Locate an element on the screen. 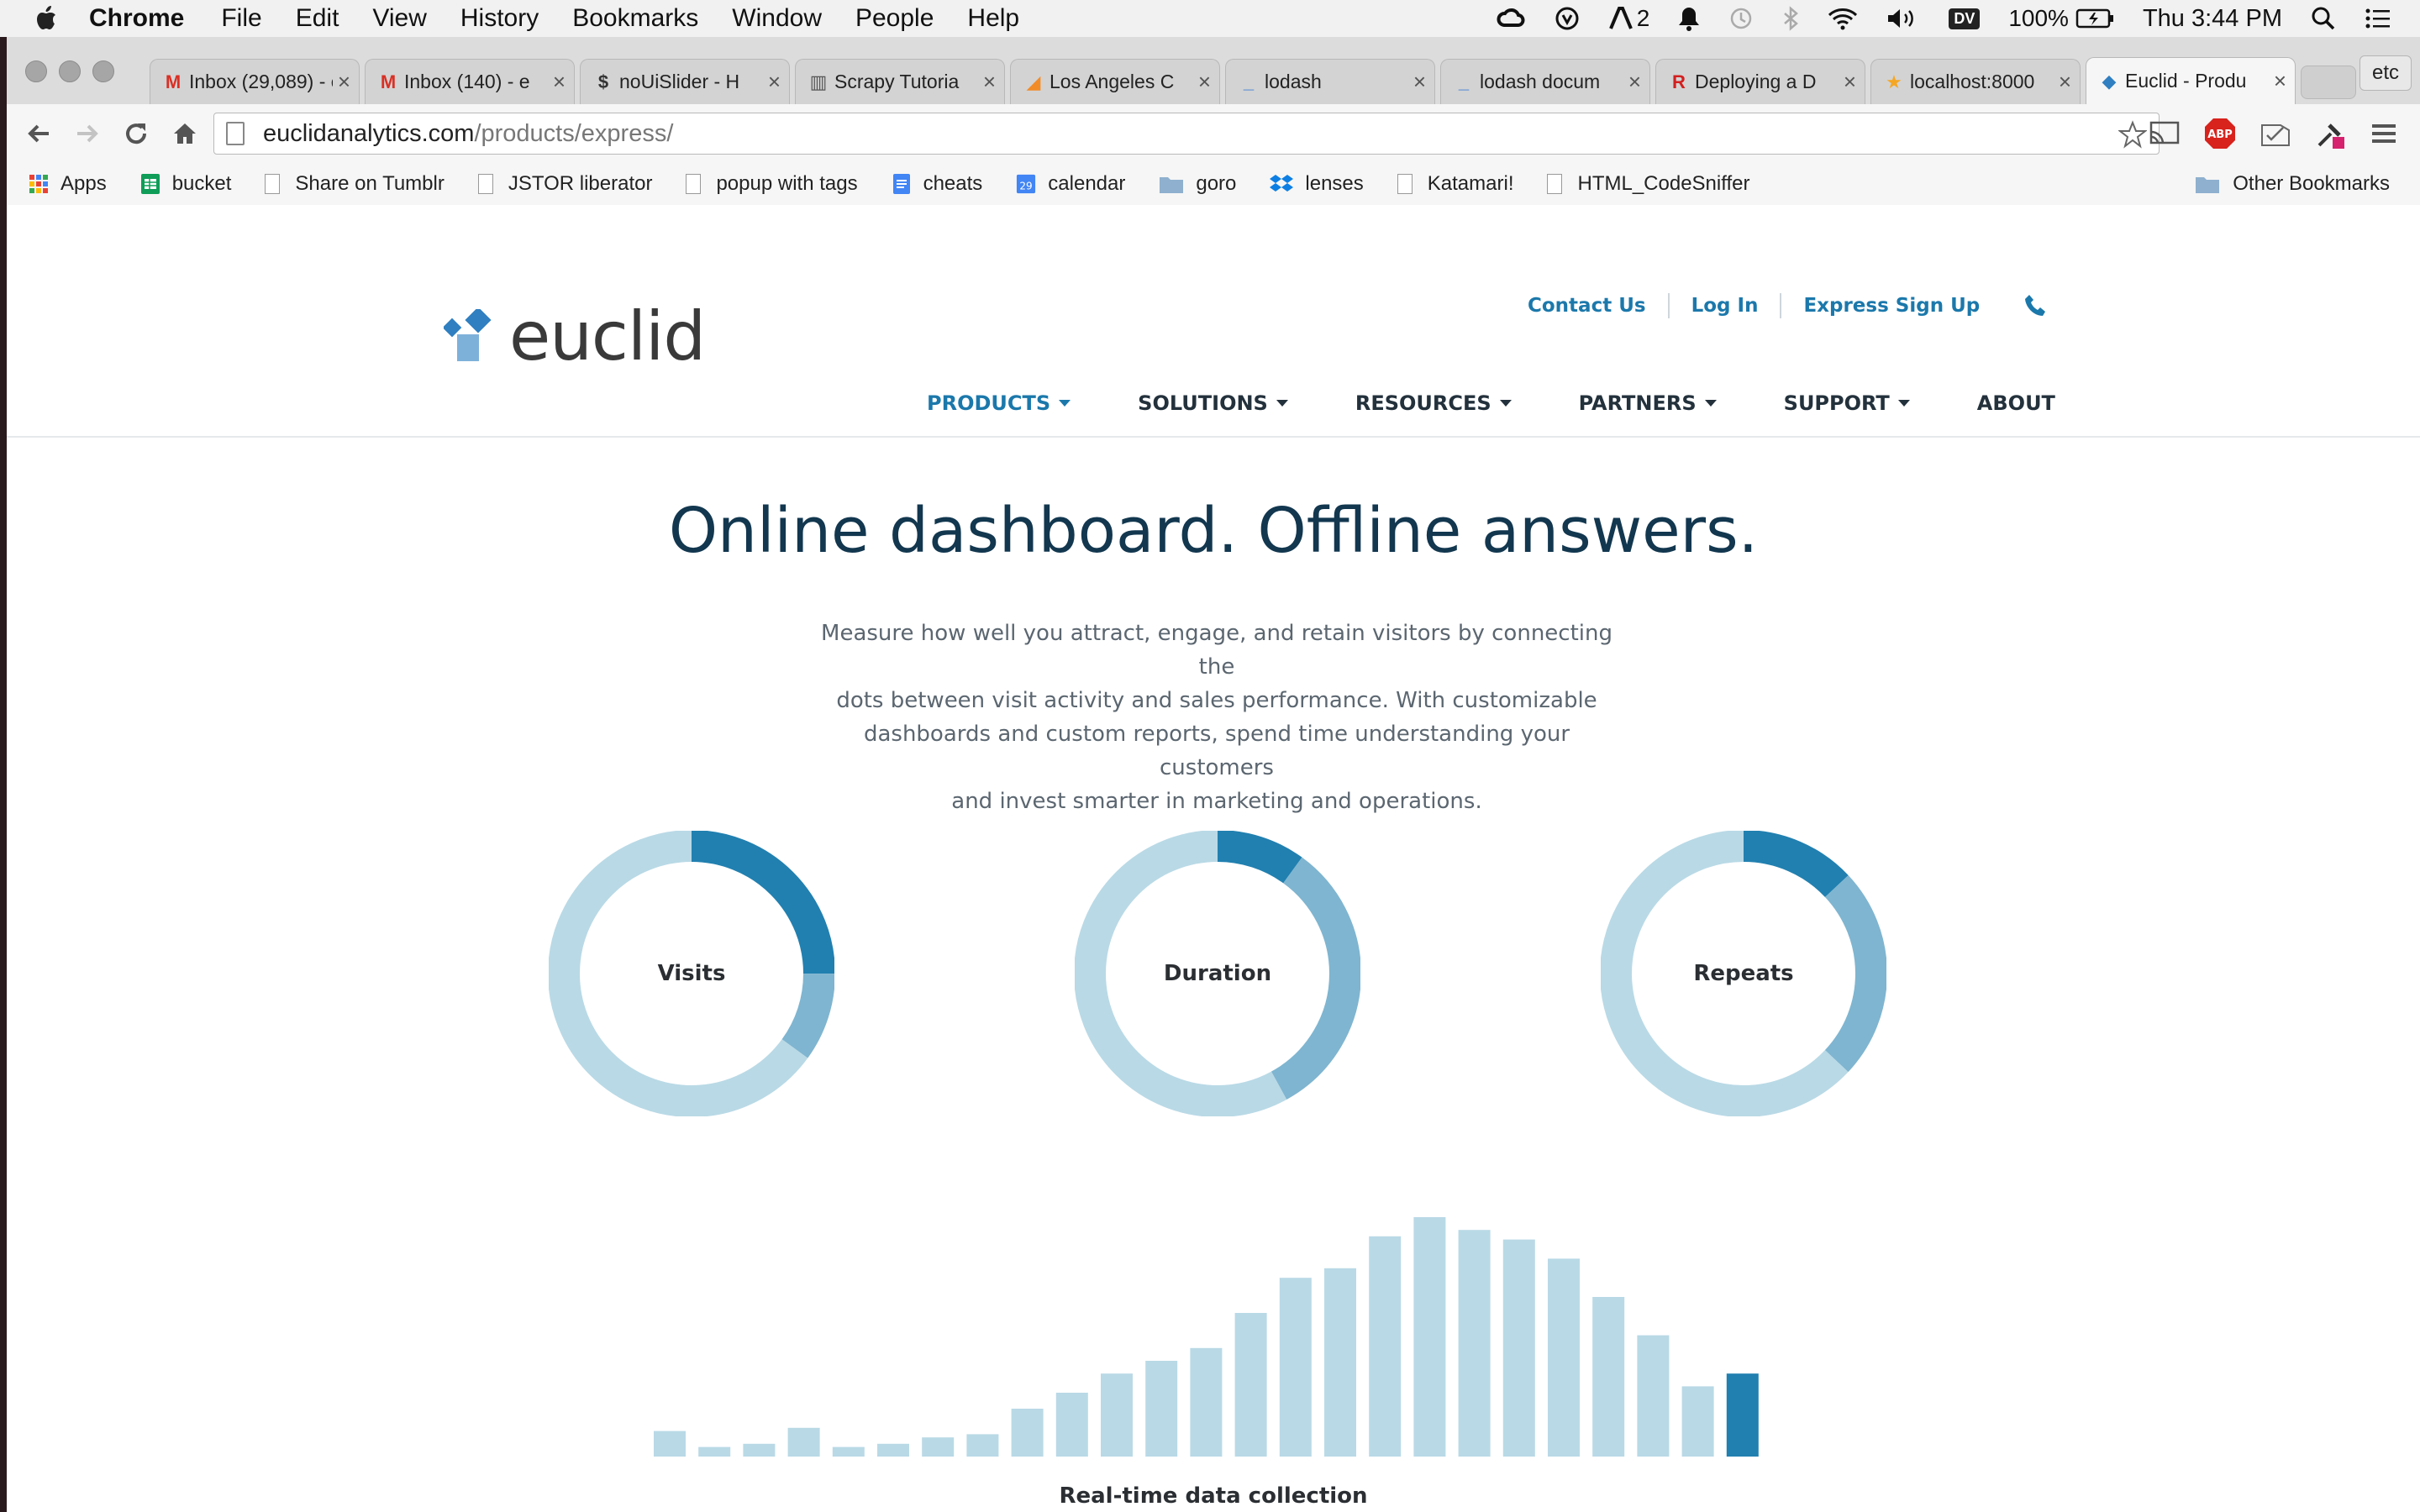 The height and width of the screenshot is (1512, 2420). nav-resources: RESOURCES is located at coordinates (1434, 403).